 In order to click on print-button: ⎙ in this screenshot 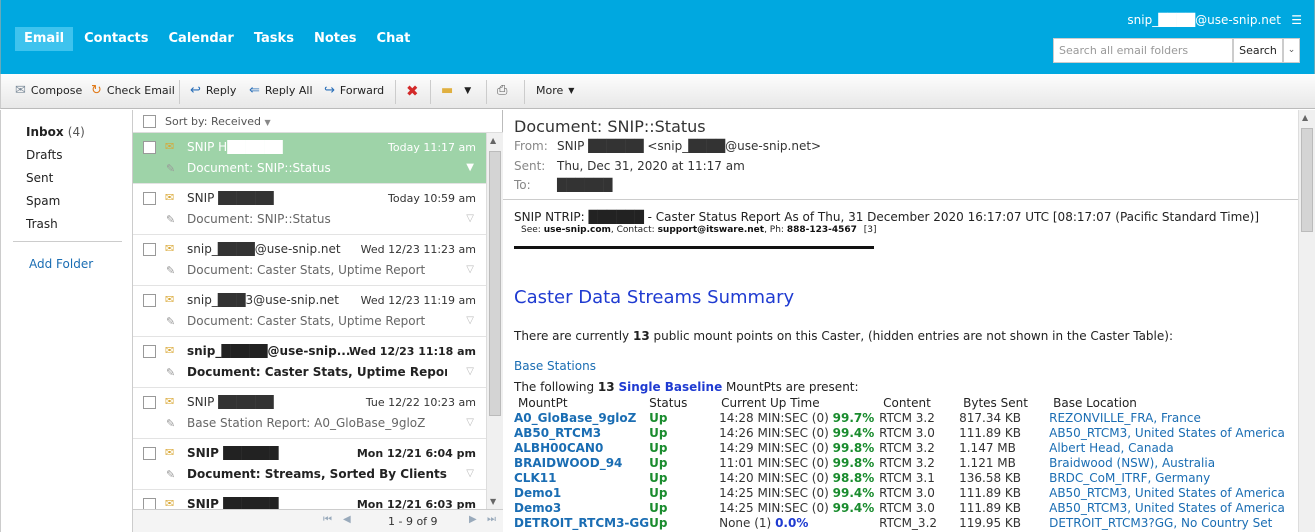, I will do `click(504, 91)`.